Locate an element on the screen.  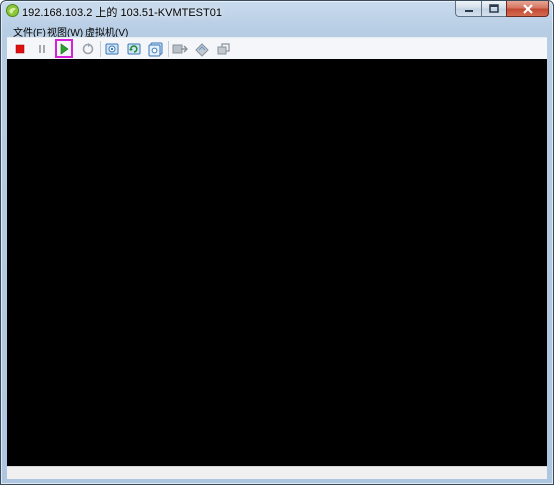
connect-cd-icon is located at coordinates (180, 49).